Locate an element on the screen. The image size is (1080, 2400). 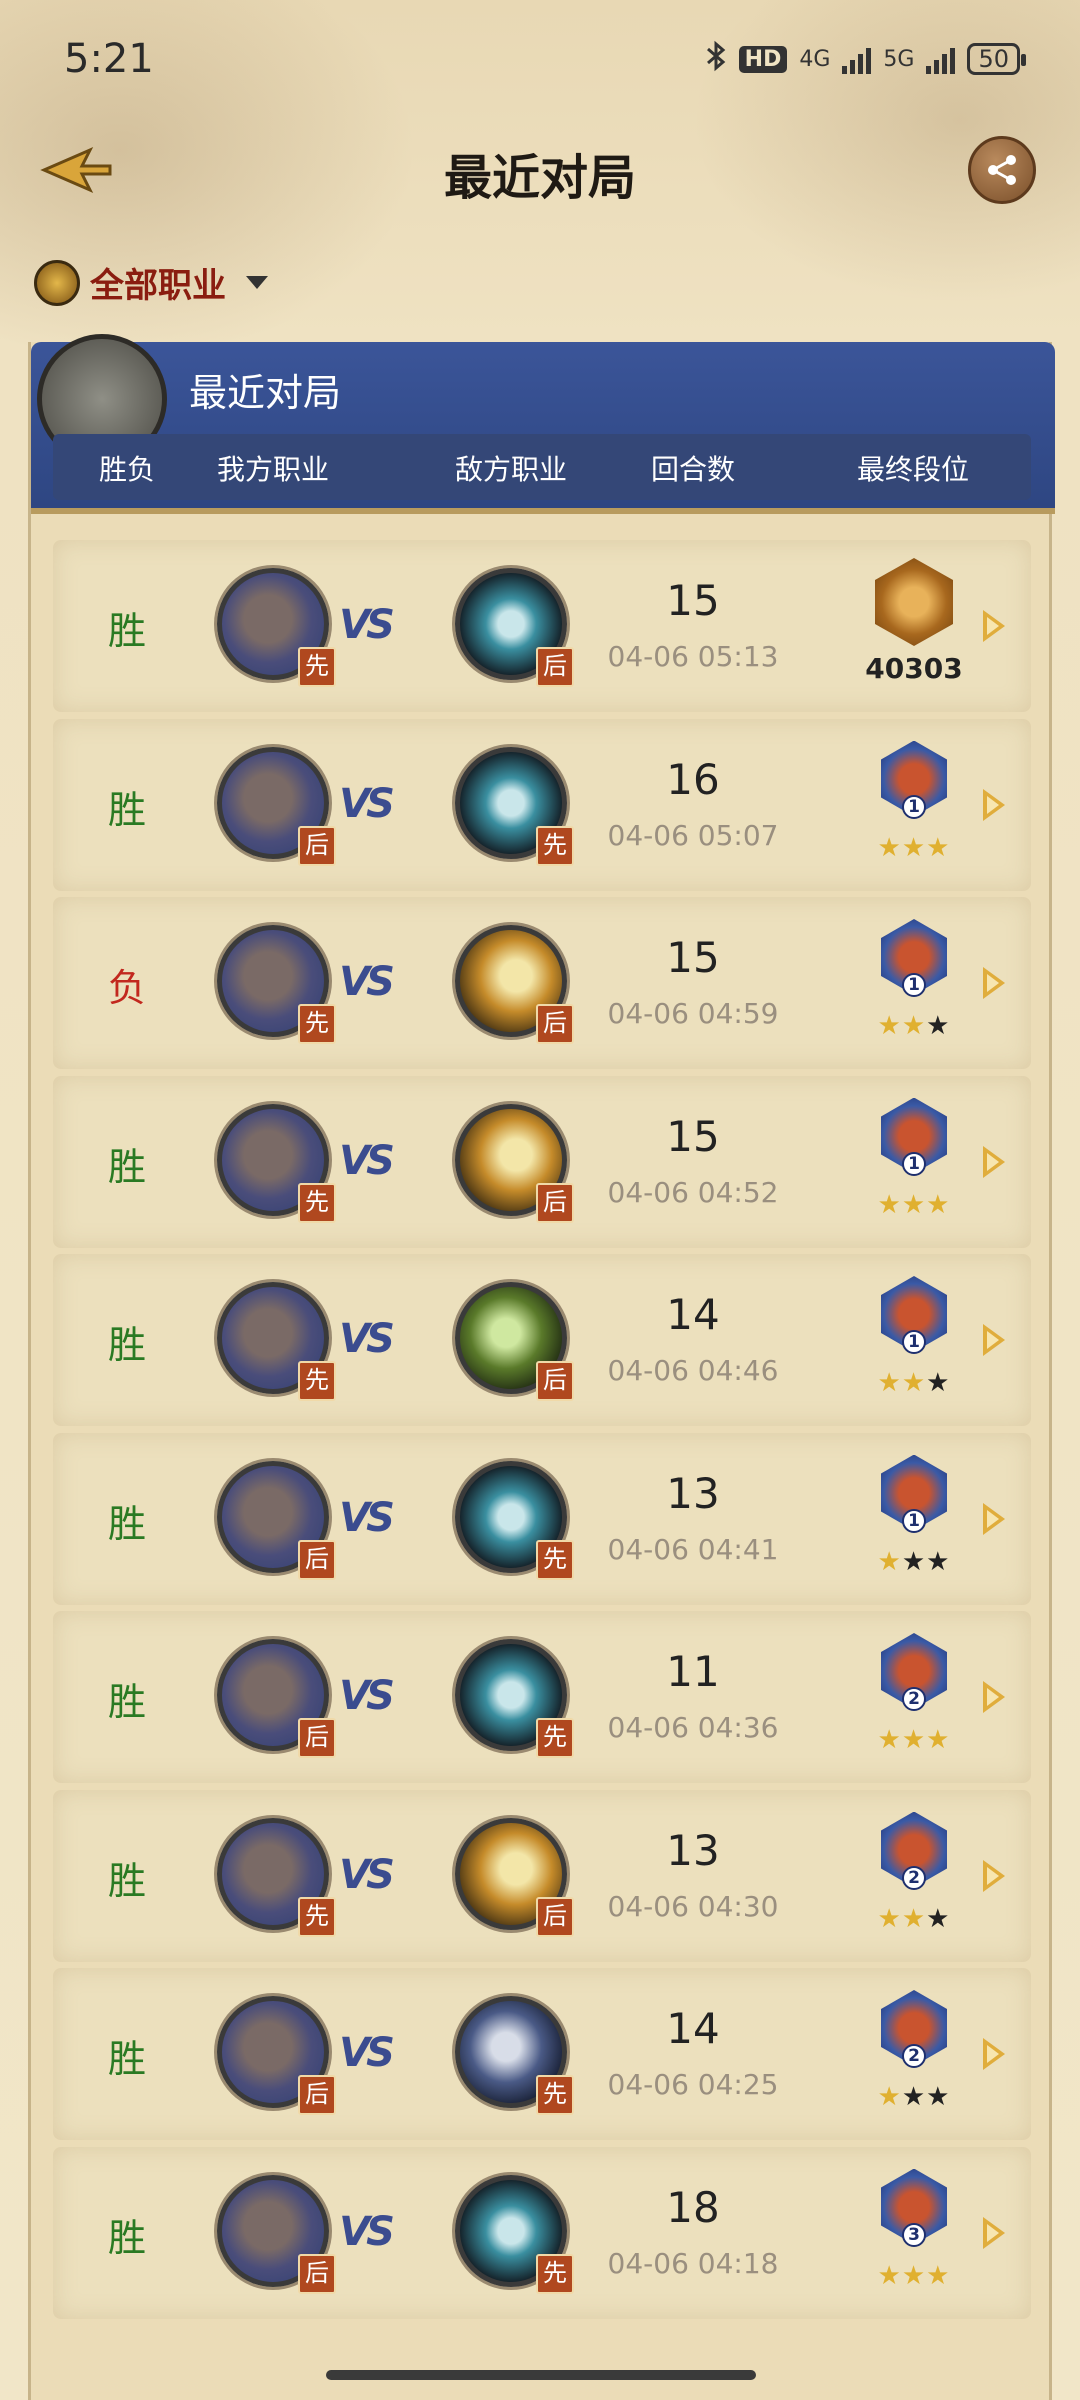
status-time: 5:21 is located at coordinates (109, 59).